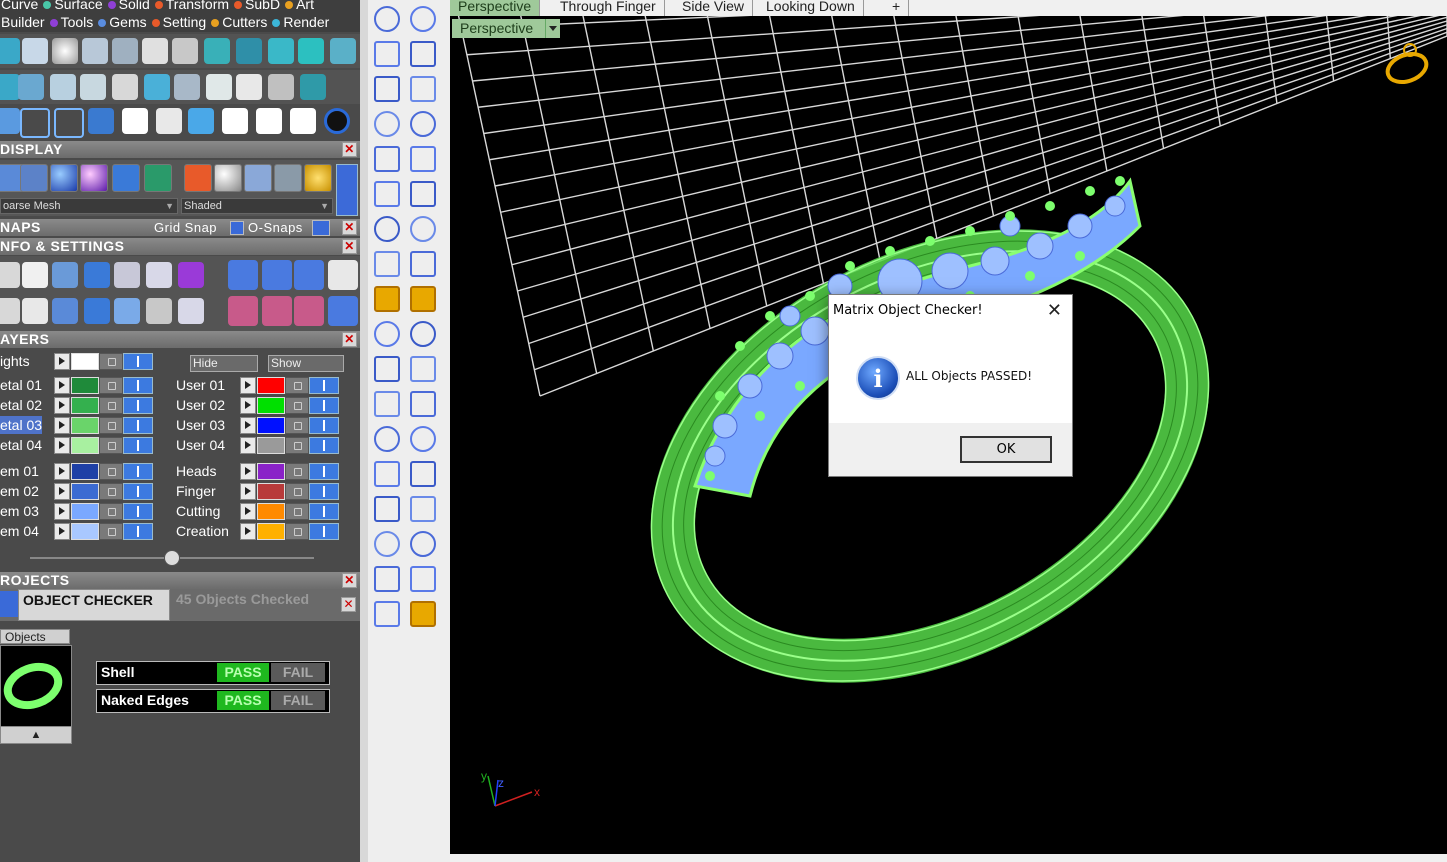 Image resolution: width=1447 pixels, height=862 pixels. Describe the element at coordinates (306, 22) in the screenshot. I see `menu-render: Render` at that location.